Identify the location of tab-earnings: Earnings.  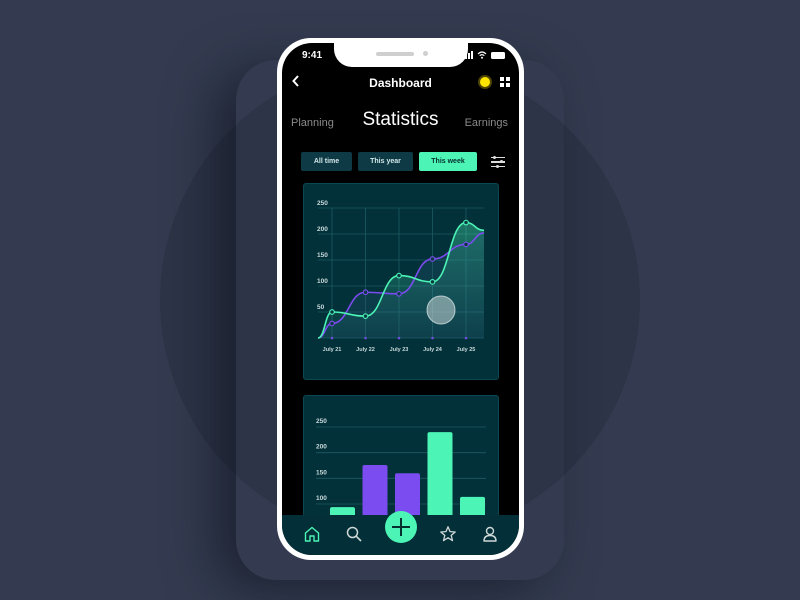
(486, 123).